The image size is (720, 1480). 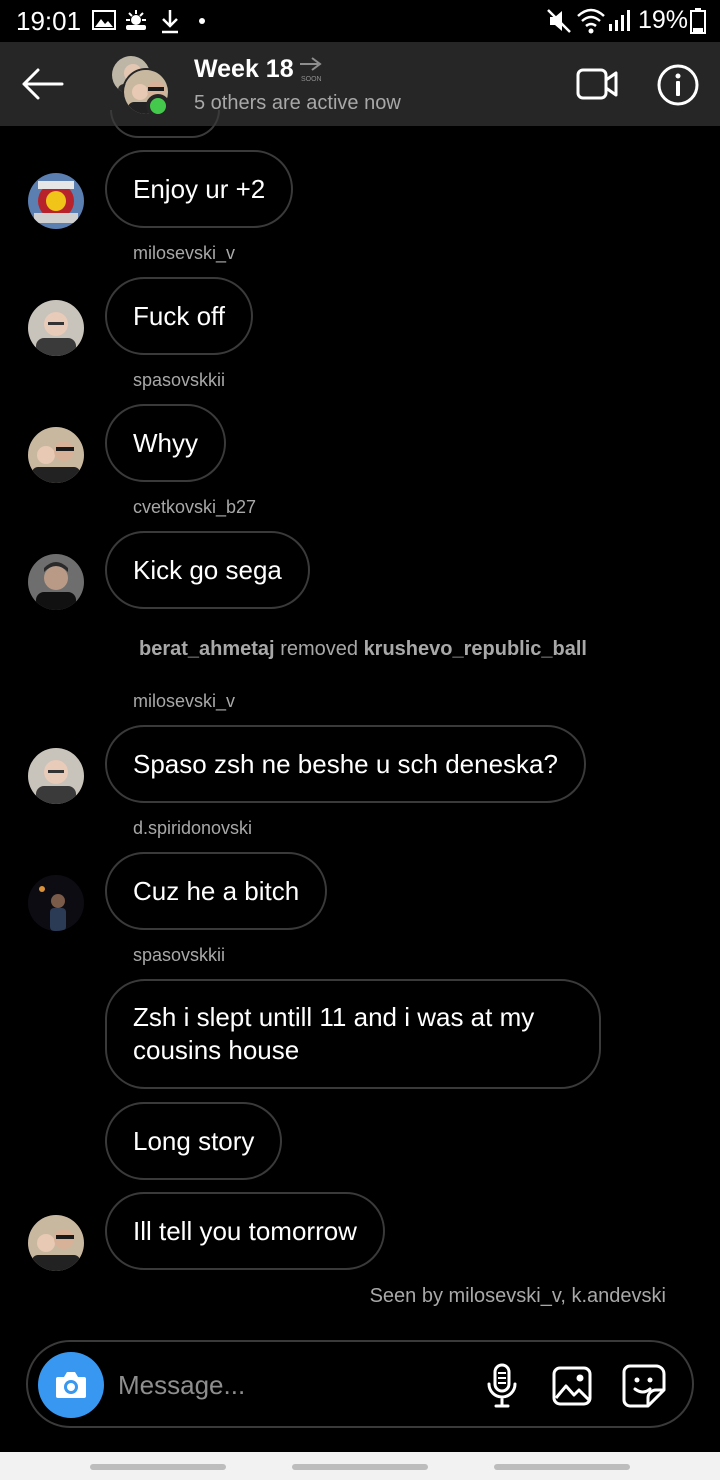 What do you see at coordinates (663, 20) in the screenshot?
I see `battery-percent: 19%` at bounding box center [663, 20].